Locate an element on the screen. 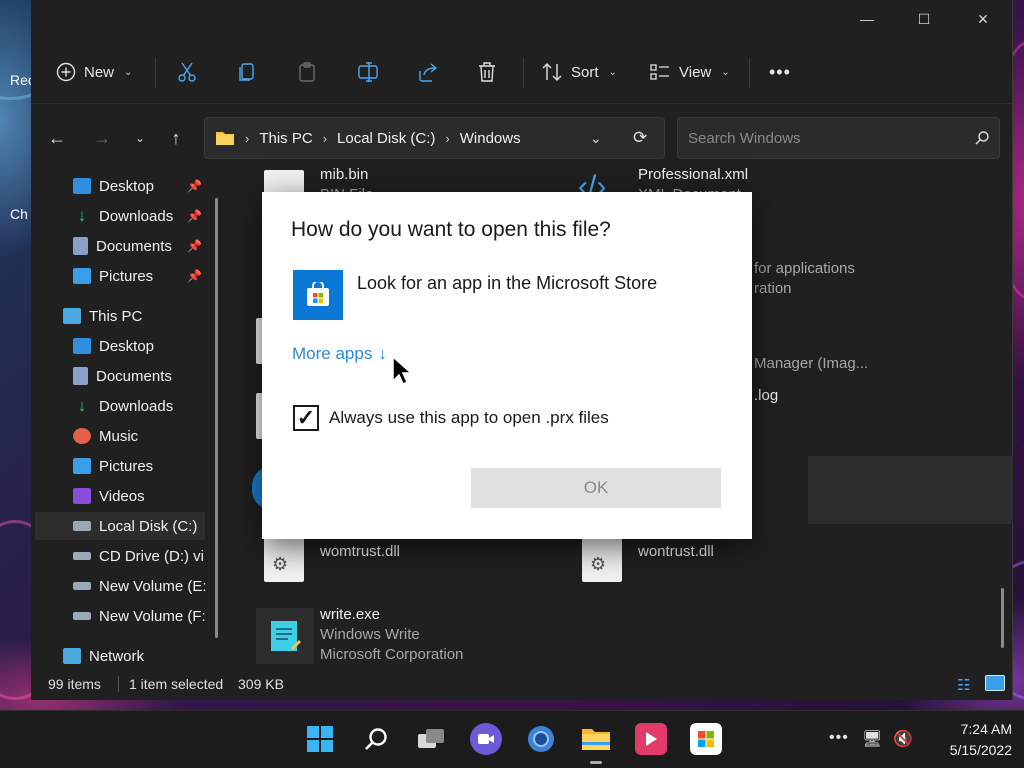 Image resolution: width=1024 pixels, height=768 pixels. microsoft-store-icon is located at coordinates (318, 295).